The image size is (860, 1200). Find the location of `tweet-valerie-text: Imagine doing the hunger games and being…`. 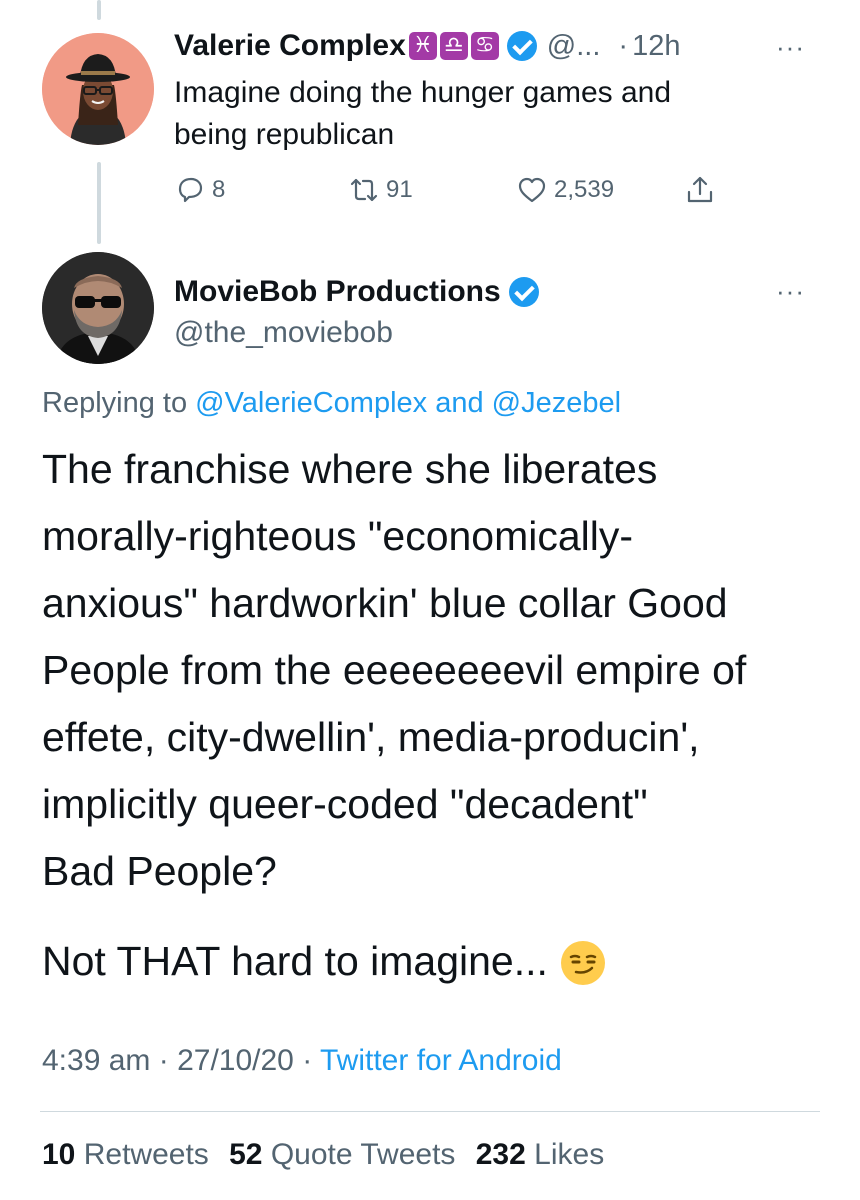

tweet-valerie-text: Imagine doing the hunger games and being… is located at coordinates (422, 114).